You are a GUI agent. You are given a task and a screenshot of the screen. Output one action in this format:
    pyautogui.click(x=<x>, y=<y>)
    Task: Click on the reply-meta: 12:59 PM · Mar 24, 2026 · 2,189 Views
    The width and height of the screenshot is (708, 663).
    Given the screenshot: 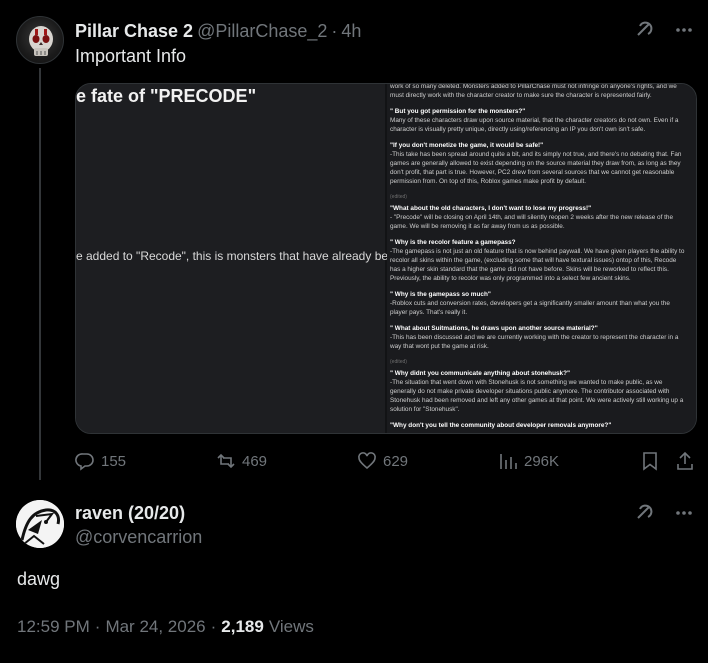 What is the action you would take?
    pyautogui.click(x=165, y=627)
    